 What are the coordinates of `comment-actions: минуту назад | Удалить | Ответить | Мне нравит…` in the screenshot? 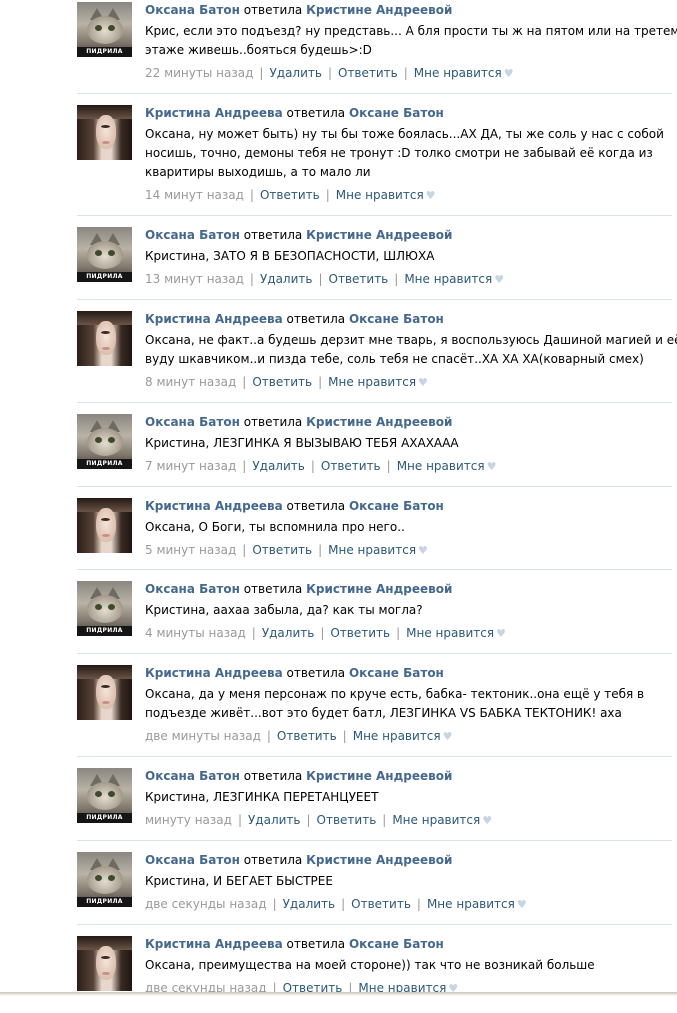 It's located at (318, 820).